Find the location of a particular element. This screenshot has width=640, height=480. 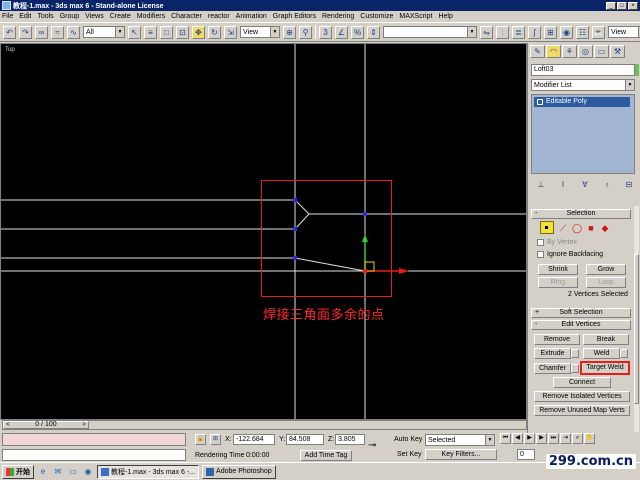

align-icon: ⫶ is located at coordinates (502, 32).